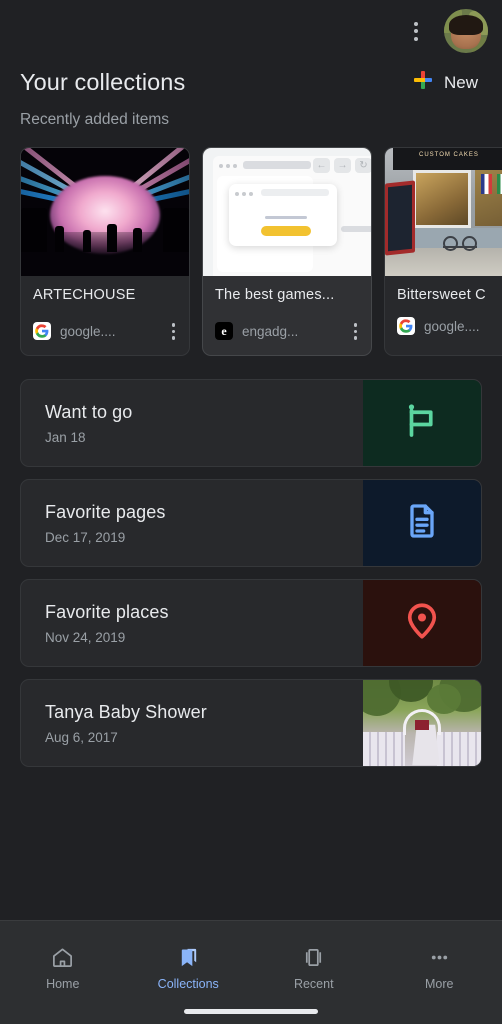 The width and height of the screenshot is (502, 1024). Describe the element at coordinates (192, 523) in the screenshot. I see `collection-text: Favorite pages Dec 17, 2019` at that location.